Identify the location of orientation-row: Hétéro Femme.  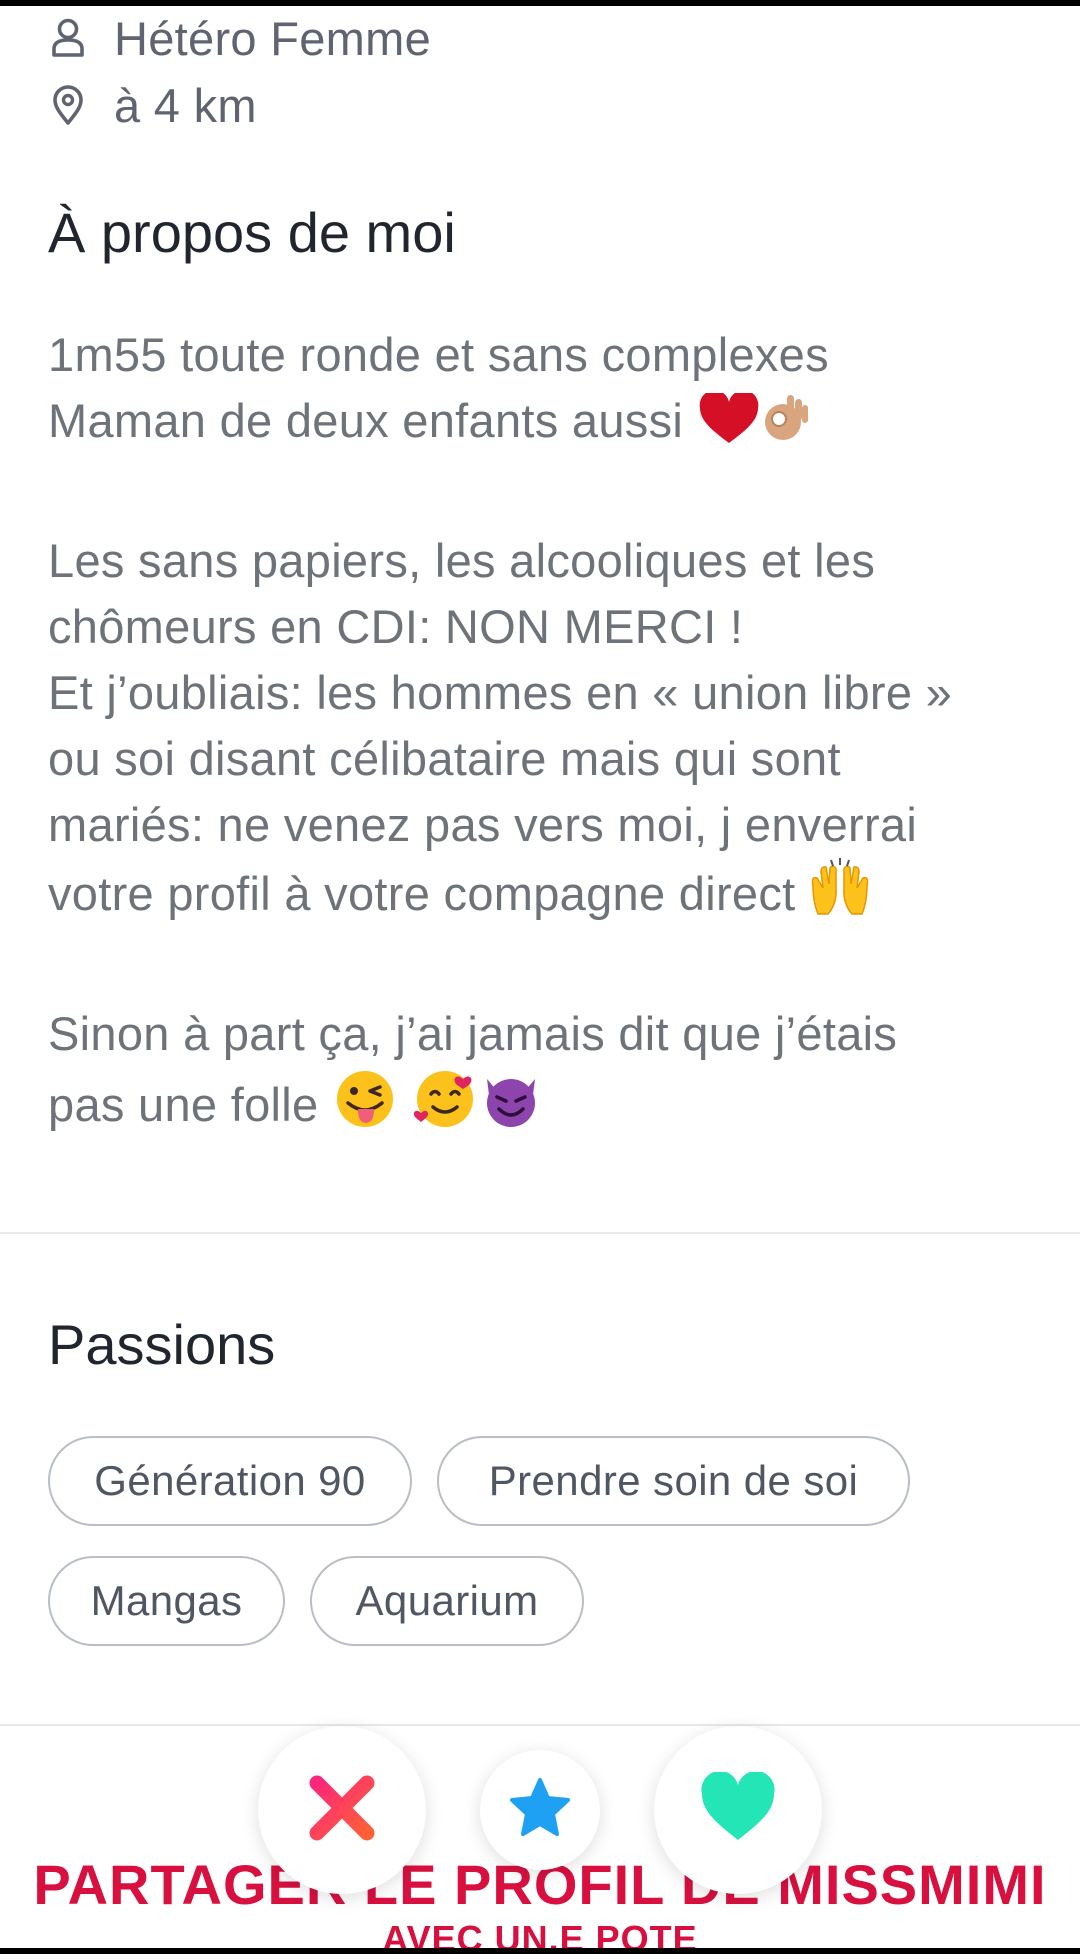
(239, 38).